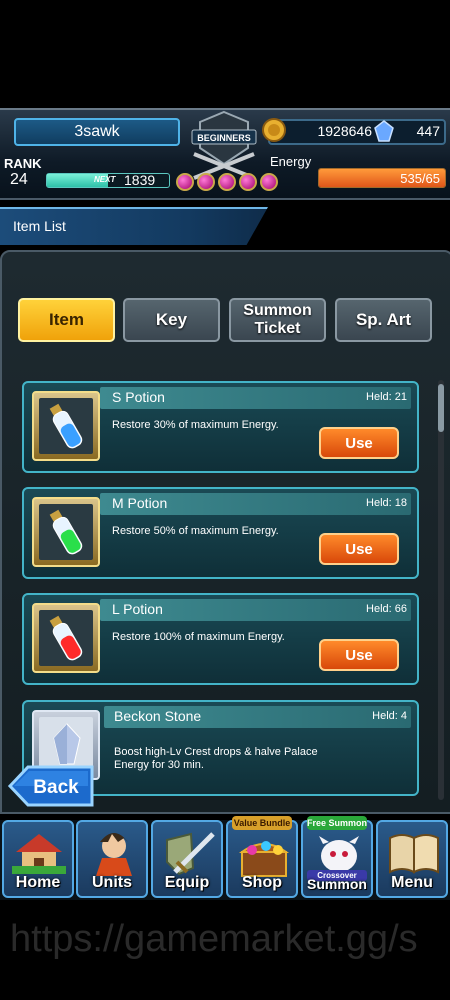 This screenshot has height=1000, width=450. Describe the element at coordinates (198, 637) in the screenshot. I see `item-description: Restore 100% of maximum Energy.` at that location.